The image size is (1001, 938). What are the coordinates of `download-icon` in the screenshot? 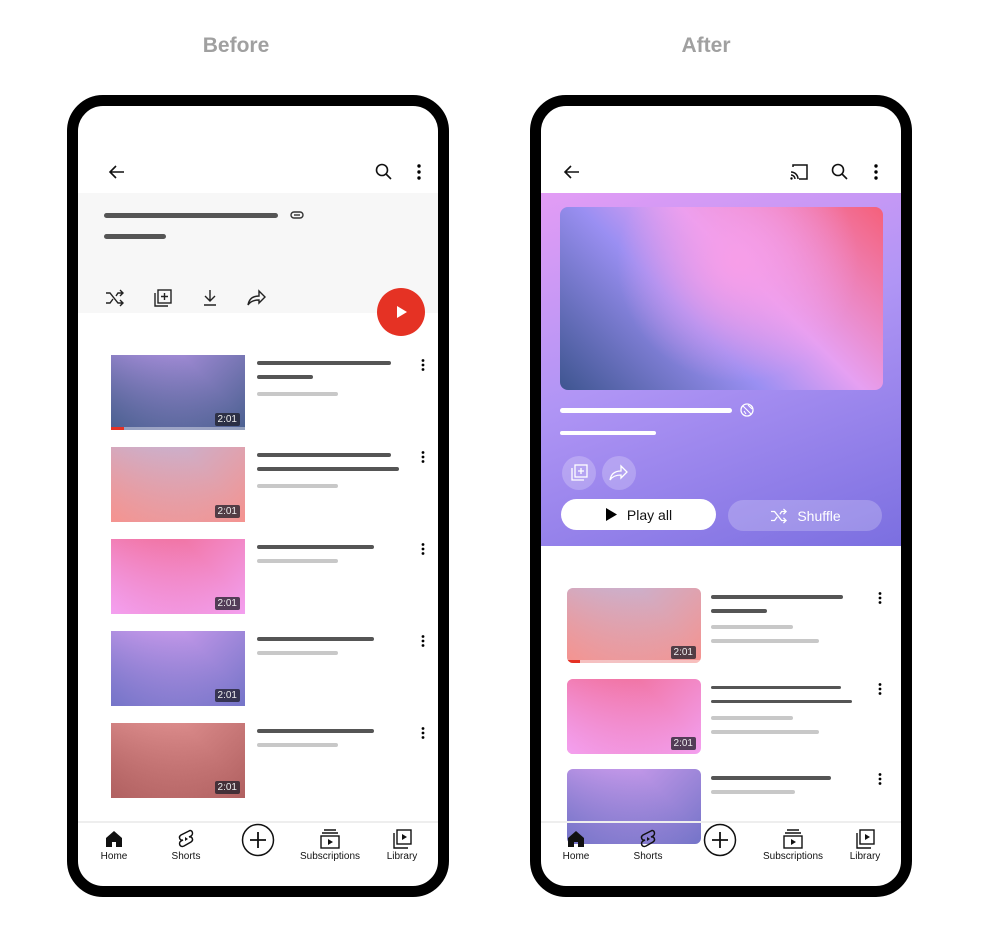 It's located at (210, 298).